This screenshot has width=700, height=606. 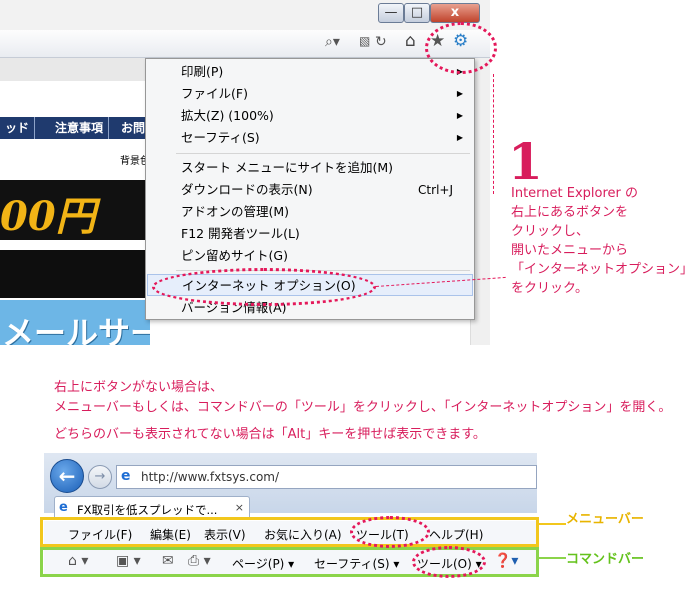 What do you see at coordinates (461, 48) in the screenshot?
I see `gear-highlight-ring` at bounding box center [461, 48].